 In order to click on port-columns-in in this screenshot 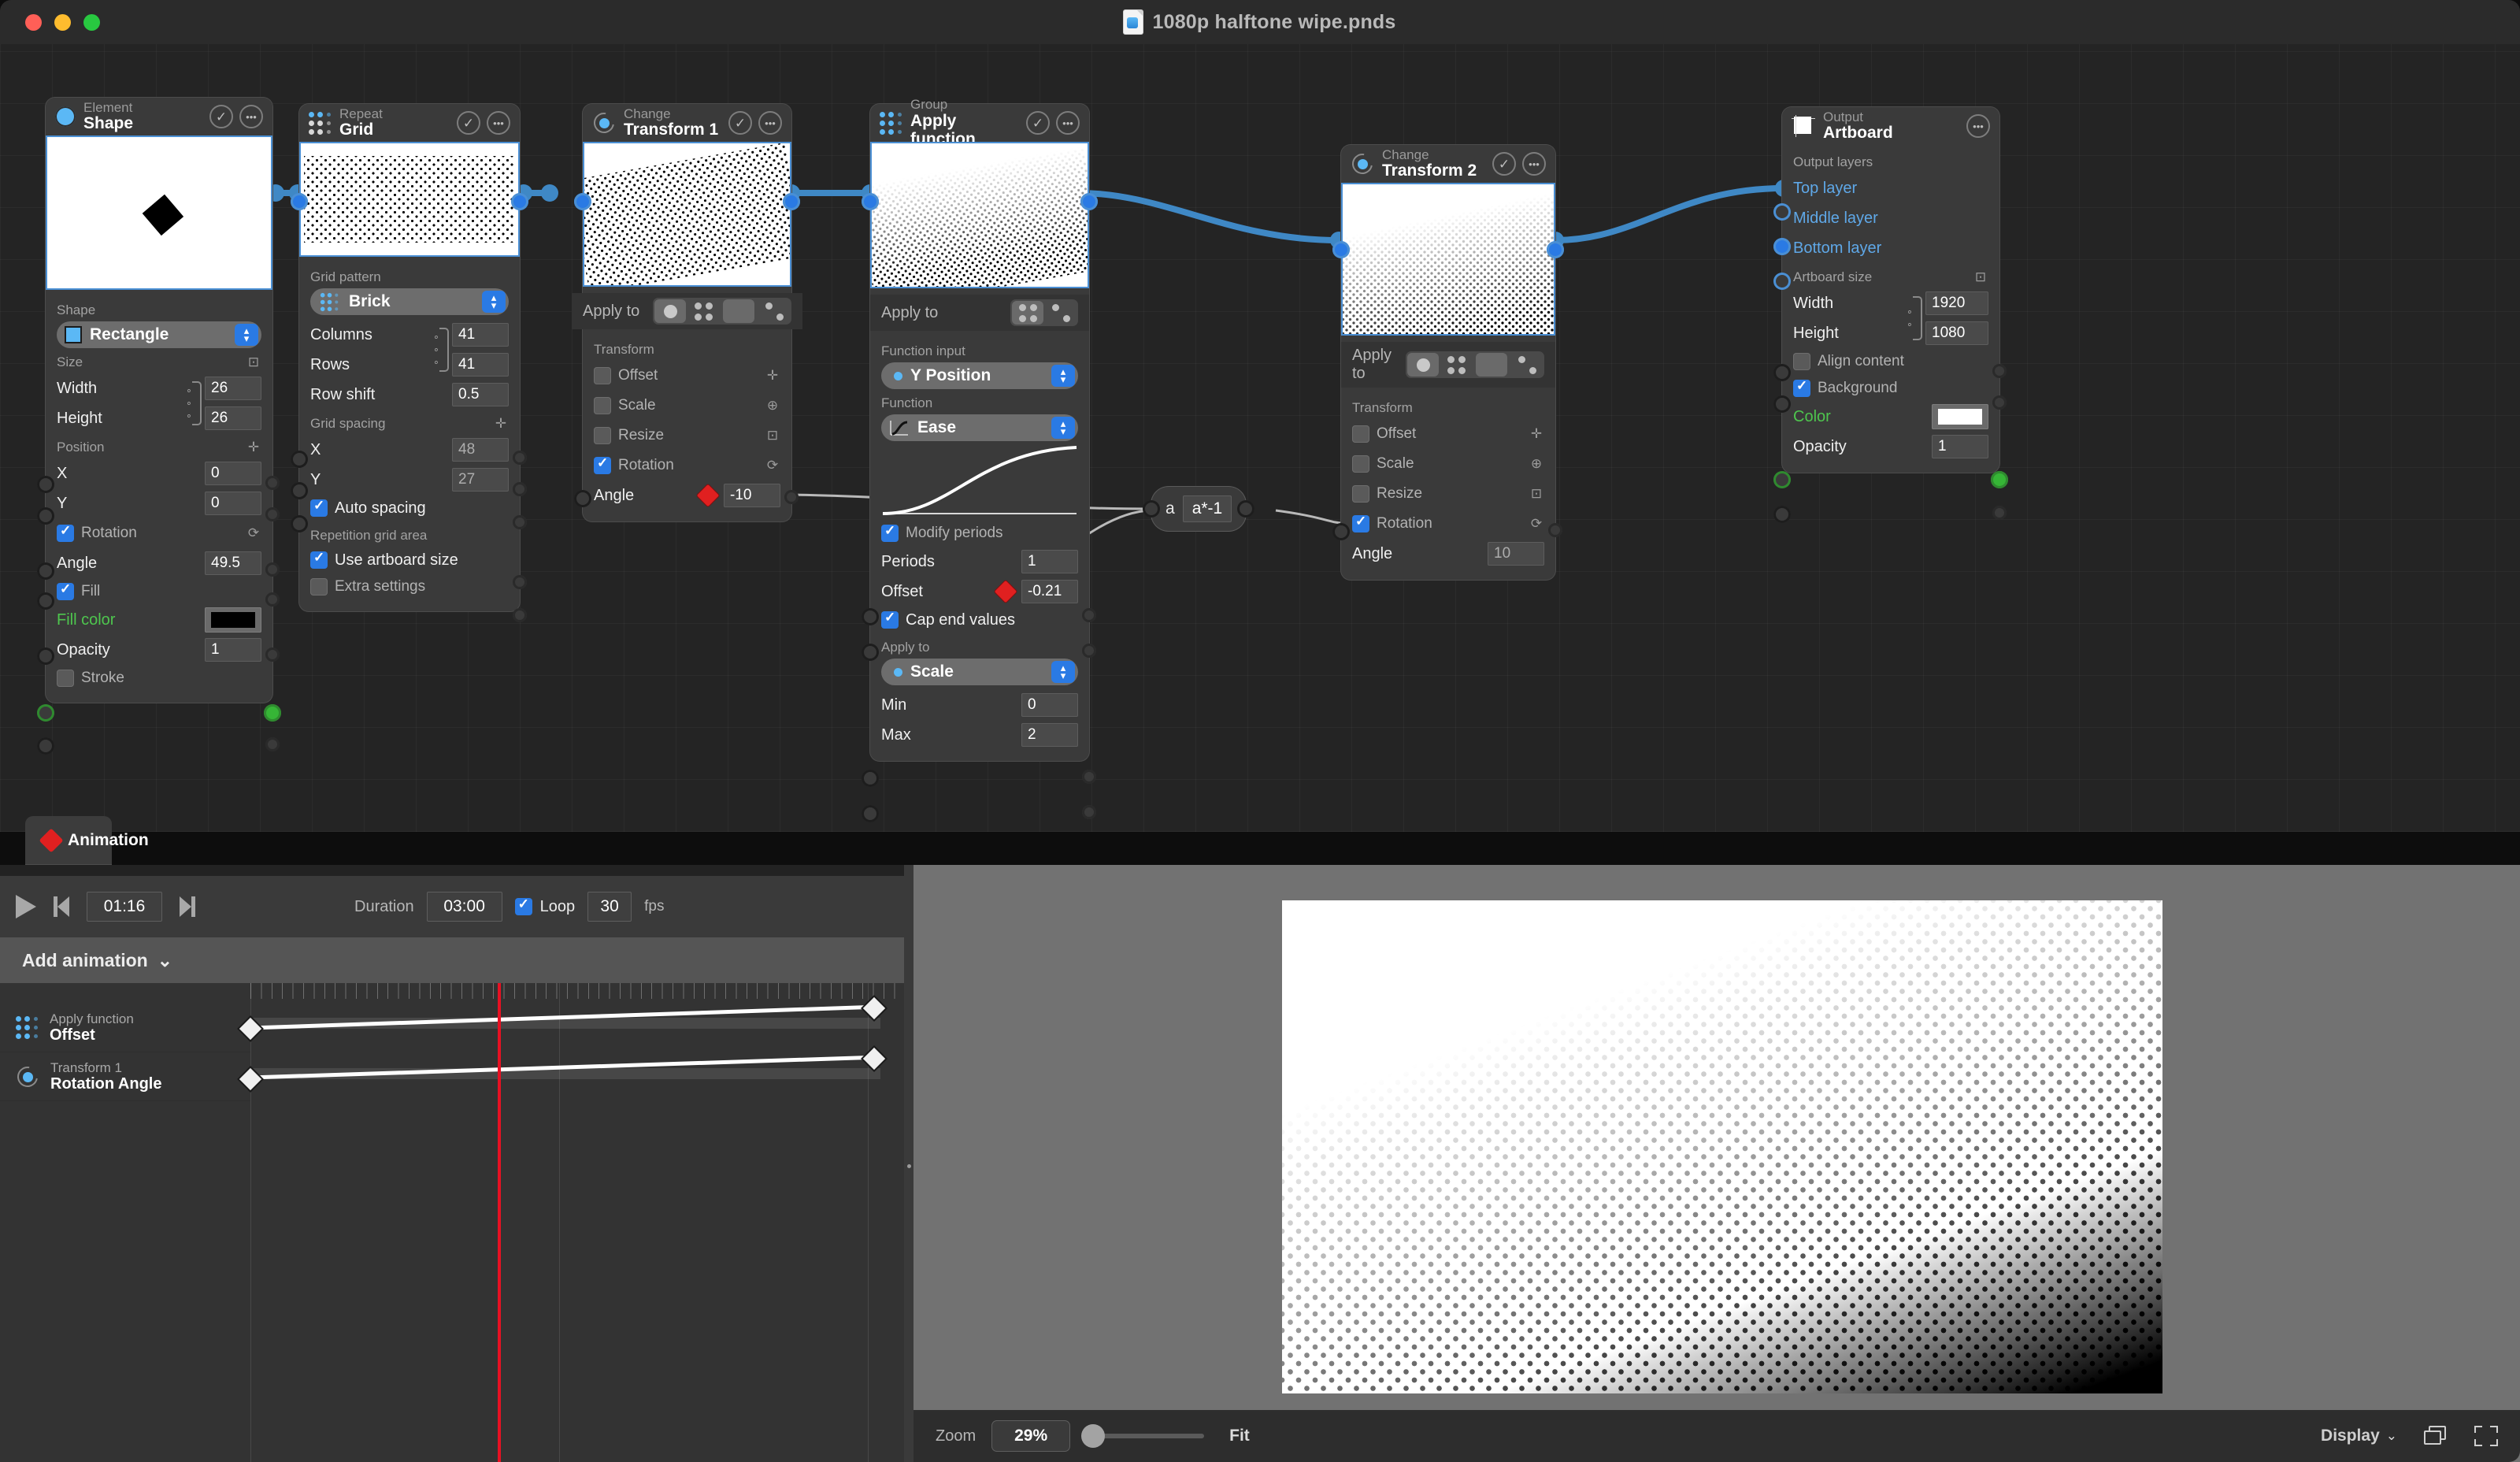, I will do `click(299, 459)`.